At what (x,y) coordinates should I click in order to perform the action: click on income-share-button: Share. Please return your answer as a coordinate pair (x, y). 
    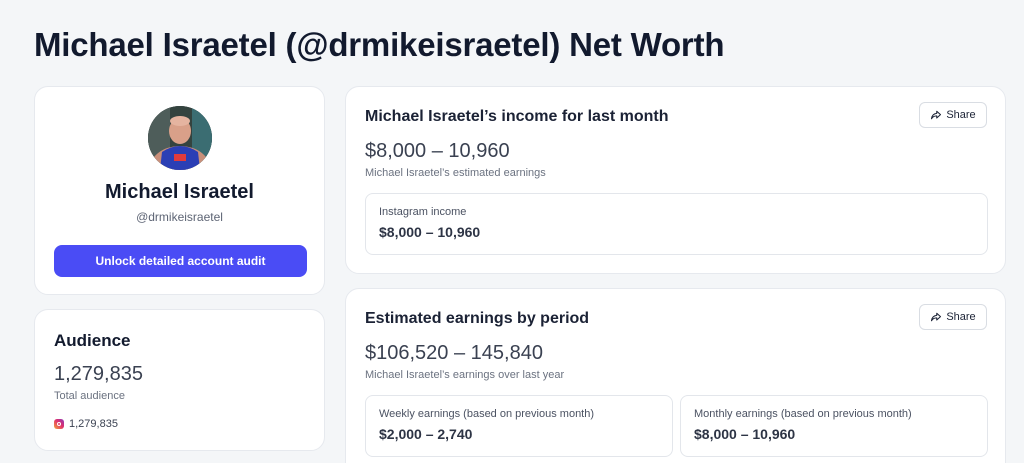
    Looking at the image, I should click on (953, 115).